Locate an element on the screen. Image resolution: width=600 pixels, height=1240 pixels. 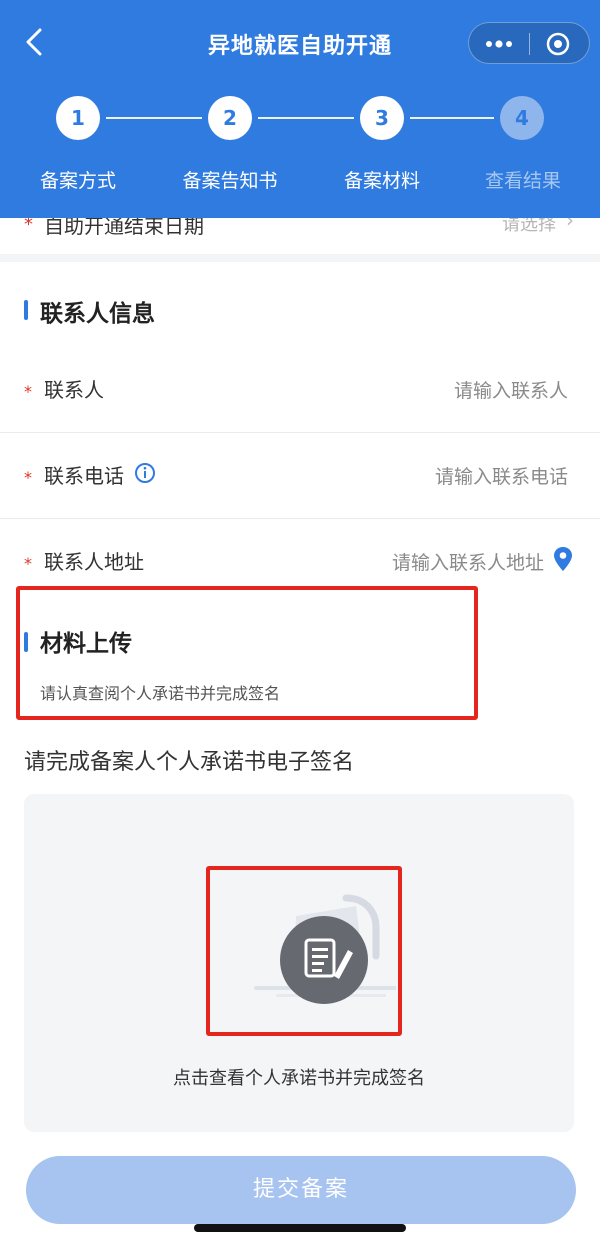
end-date-placeholder: 请选择 is located at coordinates (529, 226).